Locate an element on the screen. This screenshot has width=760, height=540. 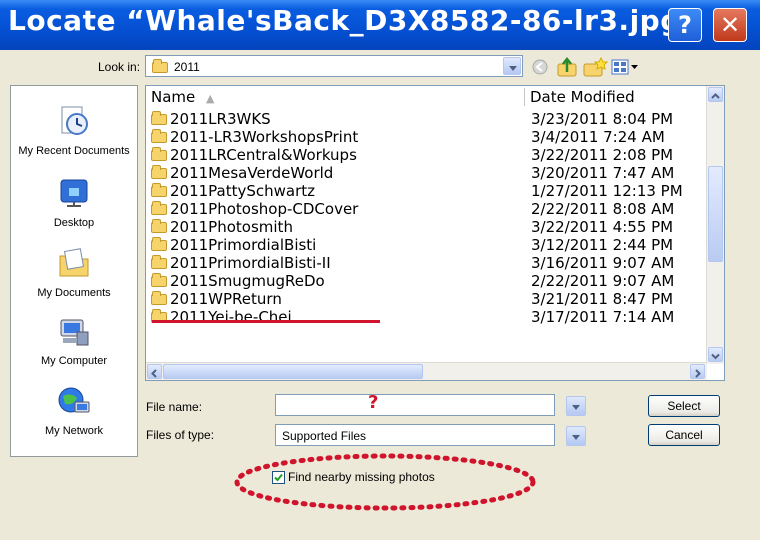
horizontal-scrollbar is located at coordinates (426, 371).